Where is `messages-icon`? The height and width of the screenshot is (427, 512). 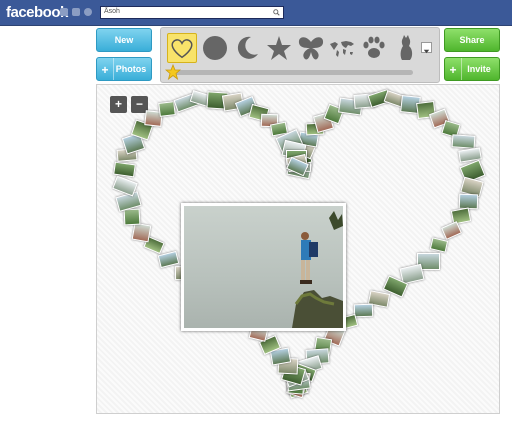 messages-icon is located at coordinates (76, 12).